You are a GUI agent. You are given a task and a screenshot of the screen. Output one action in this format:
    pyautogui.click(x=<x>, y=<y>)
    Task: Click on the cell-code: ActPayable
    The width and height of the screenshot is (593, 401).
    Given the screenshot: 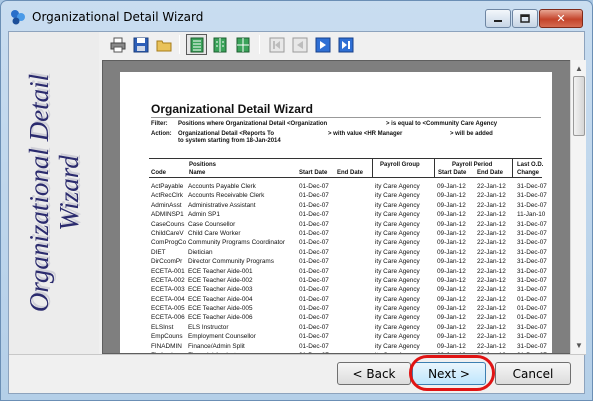 What is the action you would take?
    pyautogui.click(x=167, y=186)
    